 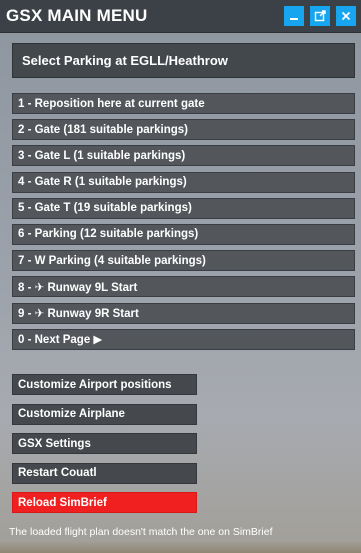 What do you see at coordinates (183, 339) in the screenshot?
I see `menu-item-0: 0 - Next Page ▶` at bounding box center [183, 339].